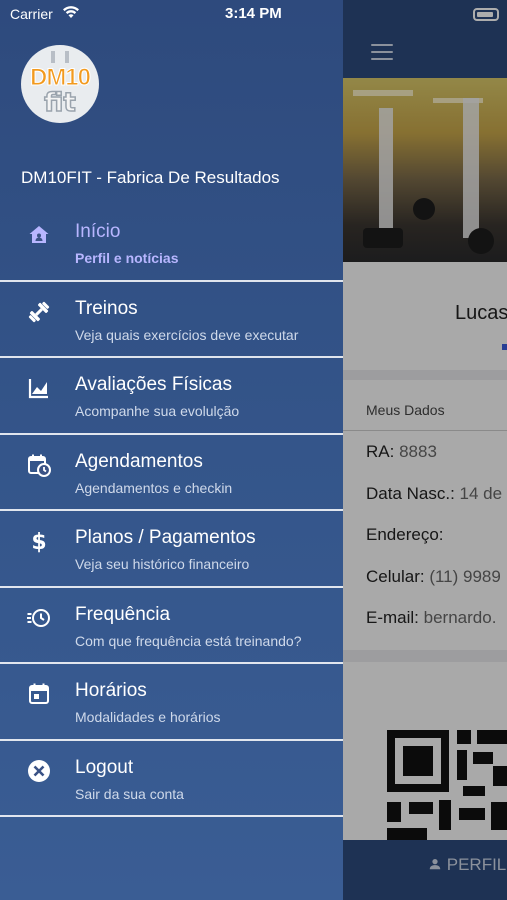 The height and width of the screenshot is (900, 507). Describe the element at coordinates (171, 243) in the screenshot. I see `menu-item-inicio: Início Perfil e notícias` at that location.